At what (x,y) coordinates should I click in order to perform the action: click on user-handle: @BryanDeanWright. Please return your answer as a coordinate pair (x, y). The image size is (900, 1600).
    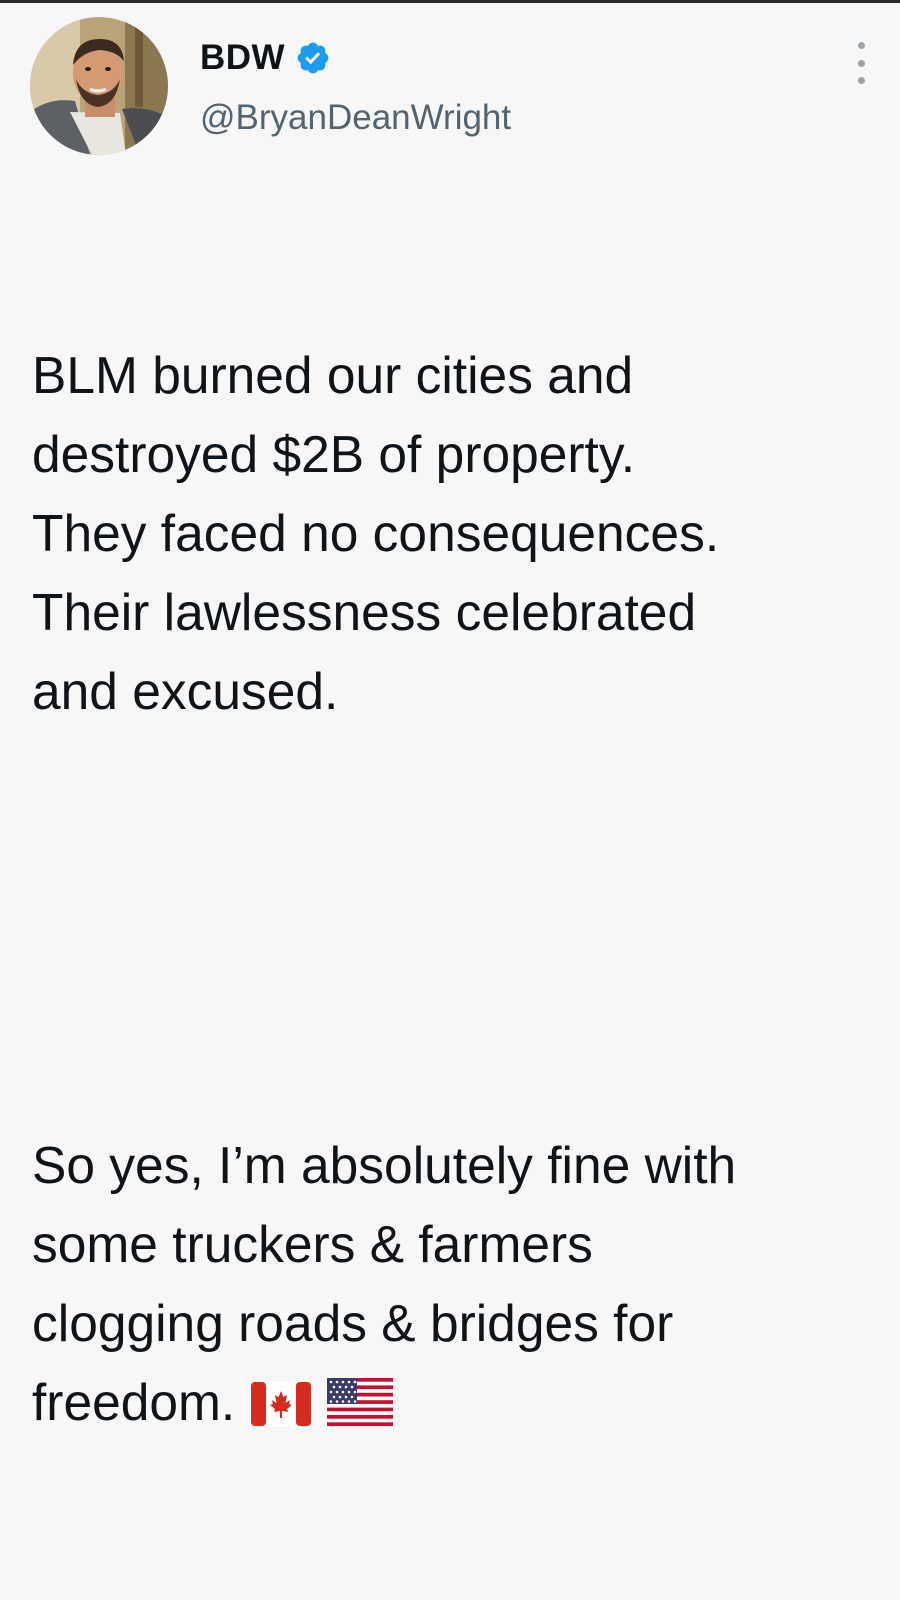
    Looking at the image, I should click on (355, 118).